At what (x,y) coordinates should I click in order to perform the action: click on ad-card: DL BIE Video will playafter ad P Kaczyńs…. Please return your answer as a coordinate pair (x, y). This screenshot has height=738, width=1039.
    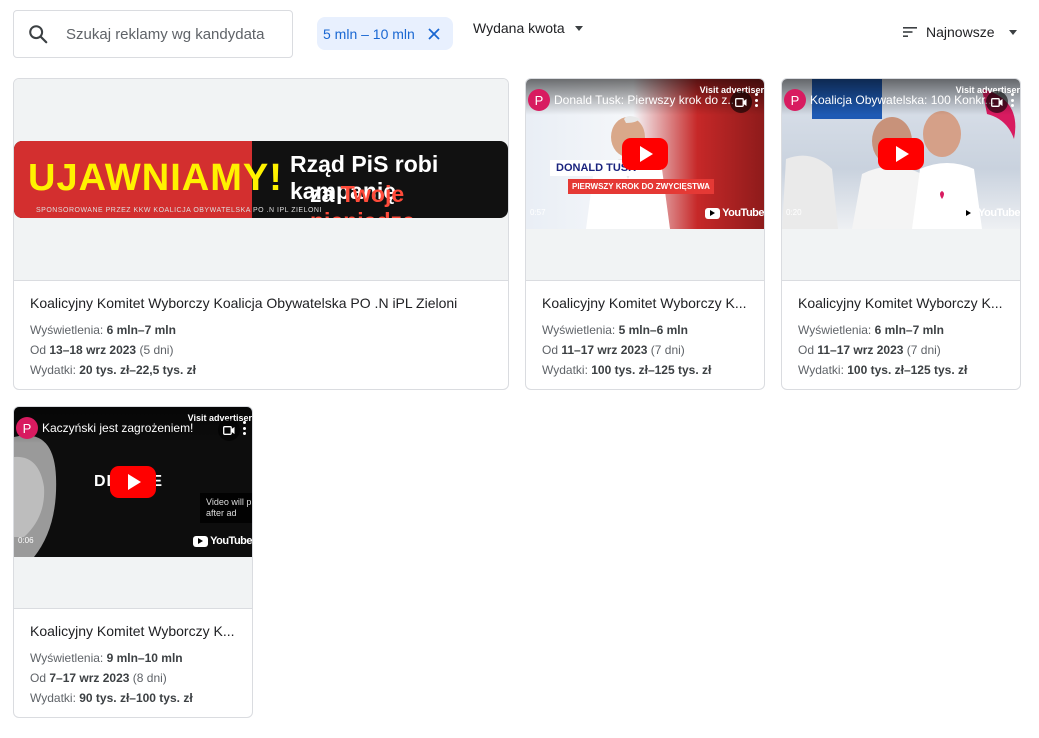
    Looking at the image, I should click on (133, 562).